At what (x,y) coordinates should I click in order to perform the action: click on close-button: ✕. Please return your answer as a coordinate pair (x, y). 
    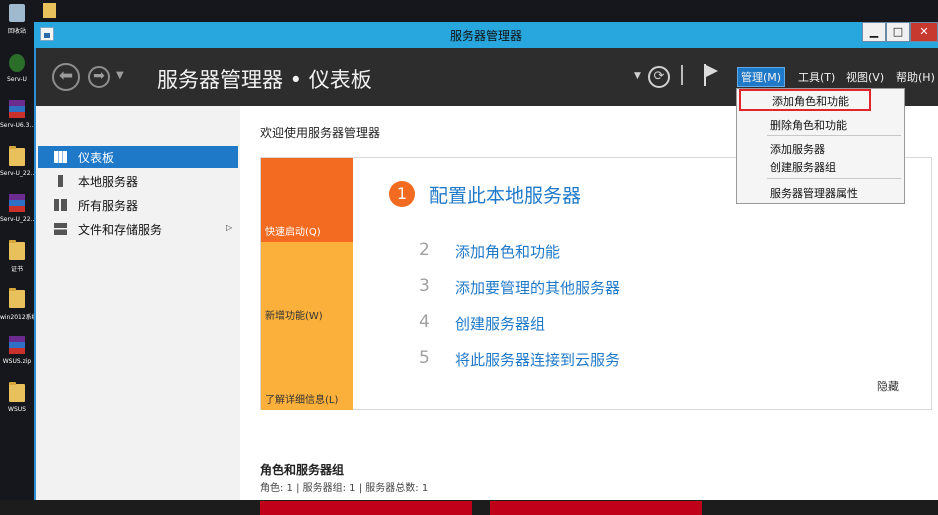
    Looking at the image, I should click on (924, 32).